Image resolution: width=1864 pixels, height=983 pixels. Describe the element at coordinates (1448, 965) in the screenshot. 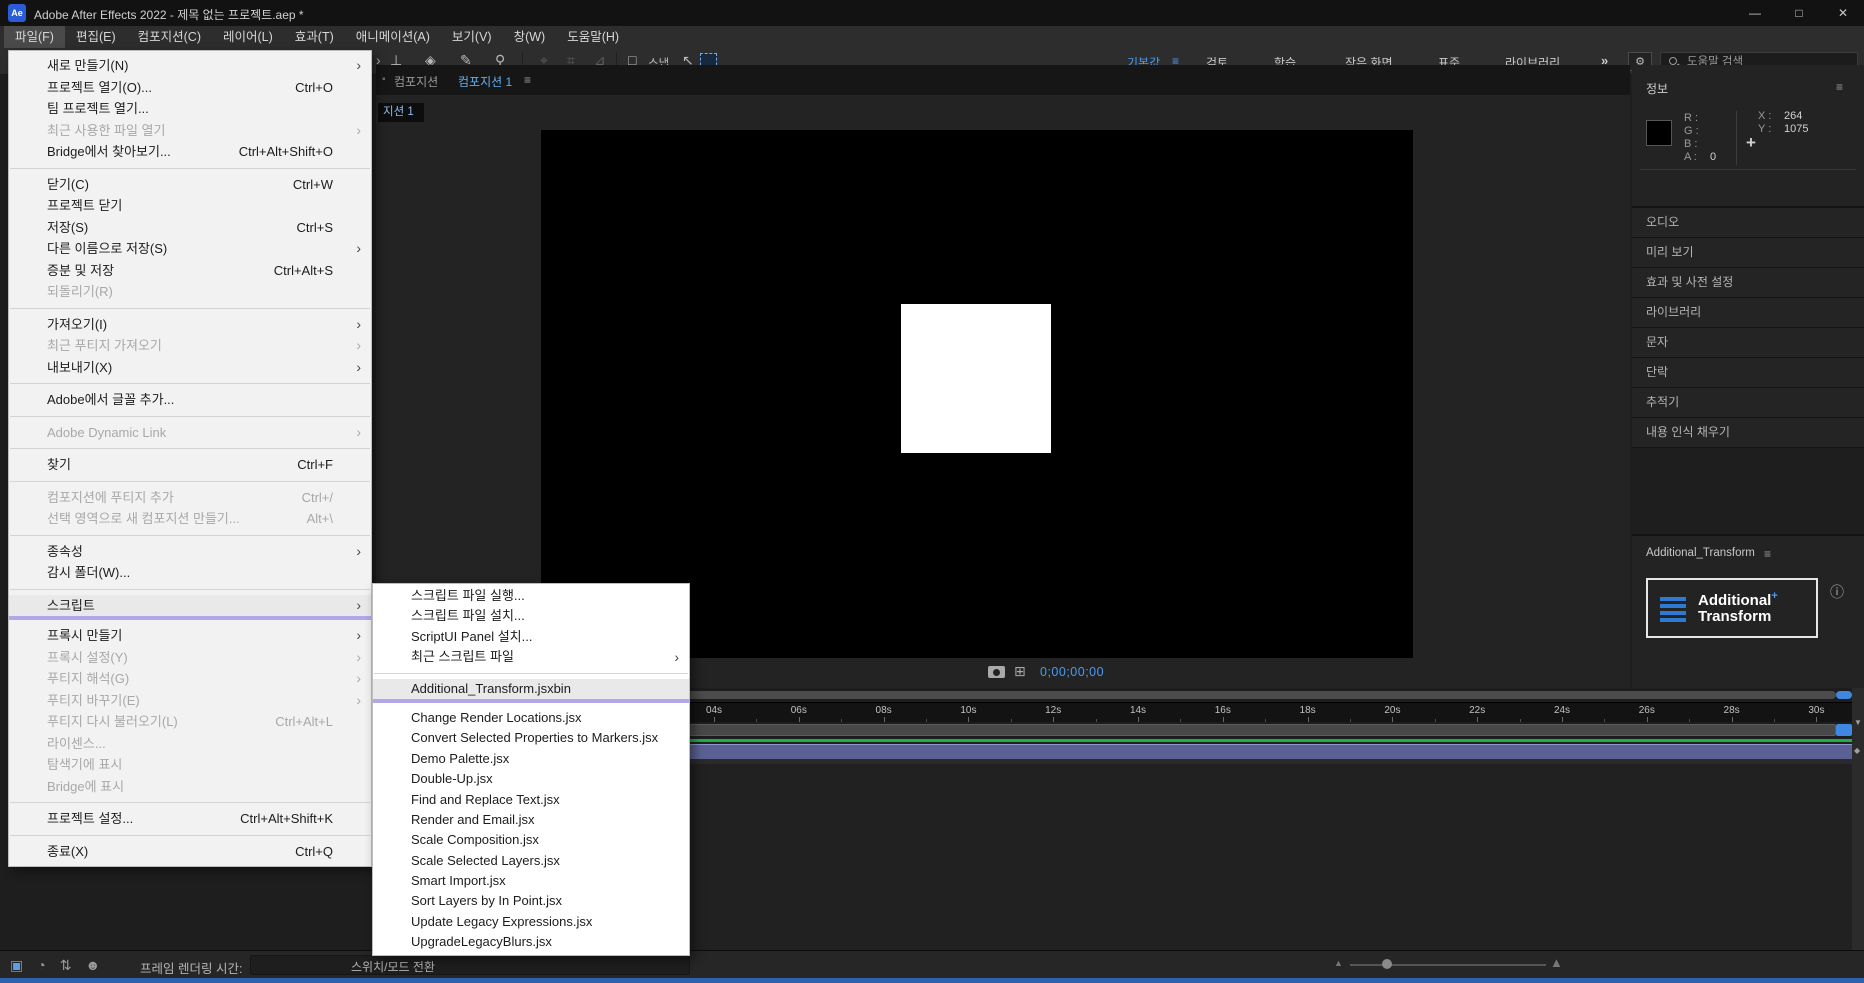

I see `timeline-zoom-slider` at that location.